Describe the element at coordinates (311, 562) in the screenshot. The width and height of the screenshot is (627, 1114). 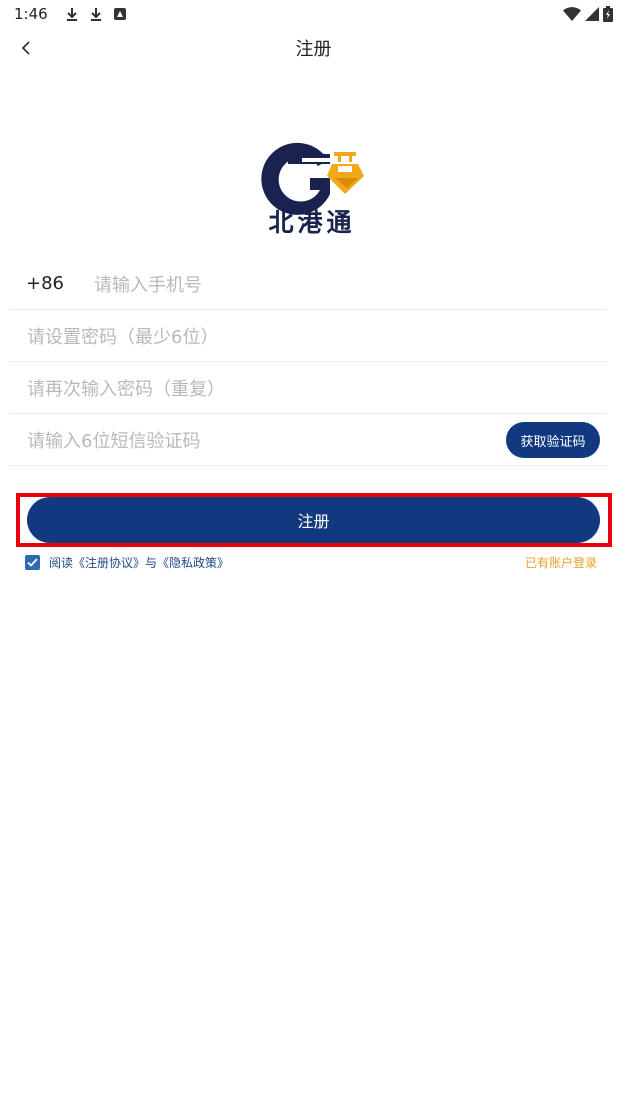
I see `agreement-row: 阅读《注册协议》与《隐私政策》 已有账户登录` at that location.